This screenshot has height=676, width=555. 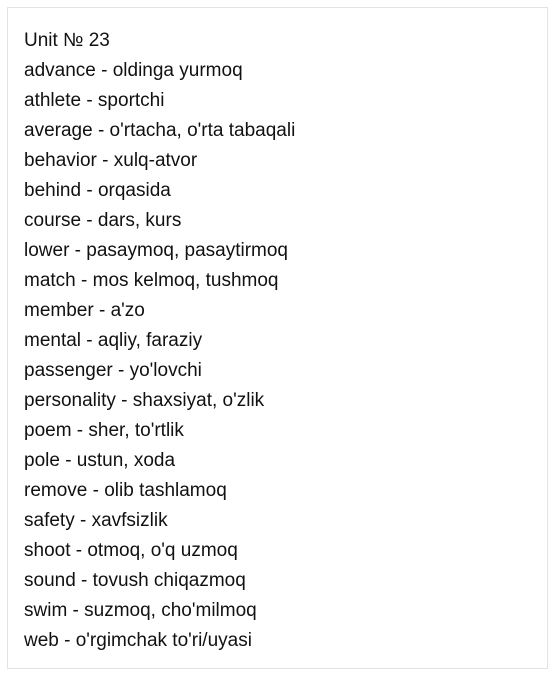 I want to click on vocabulary-entry: match - mos kelmoq, tushmoq, so click(x=151, y=280).